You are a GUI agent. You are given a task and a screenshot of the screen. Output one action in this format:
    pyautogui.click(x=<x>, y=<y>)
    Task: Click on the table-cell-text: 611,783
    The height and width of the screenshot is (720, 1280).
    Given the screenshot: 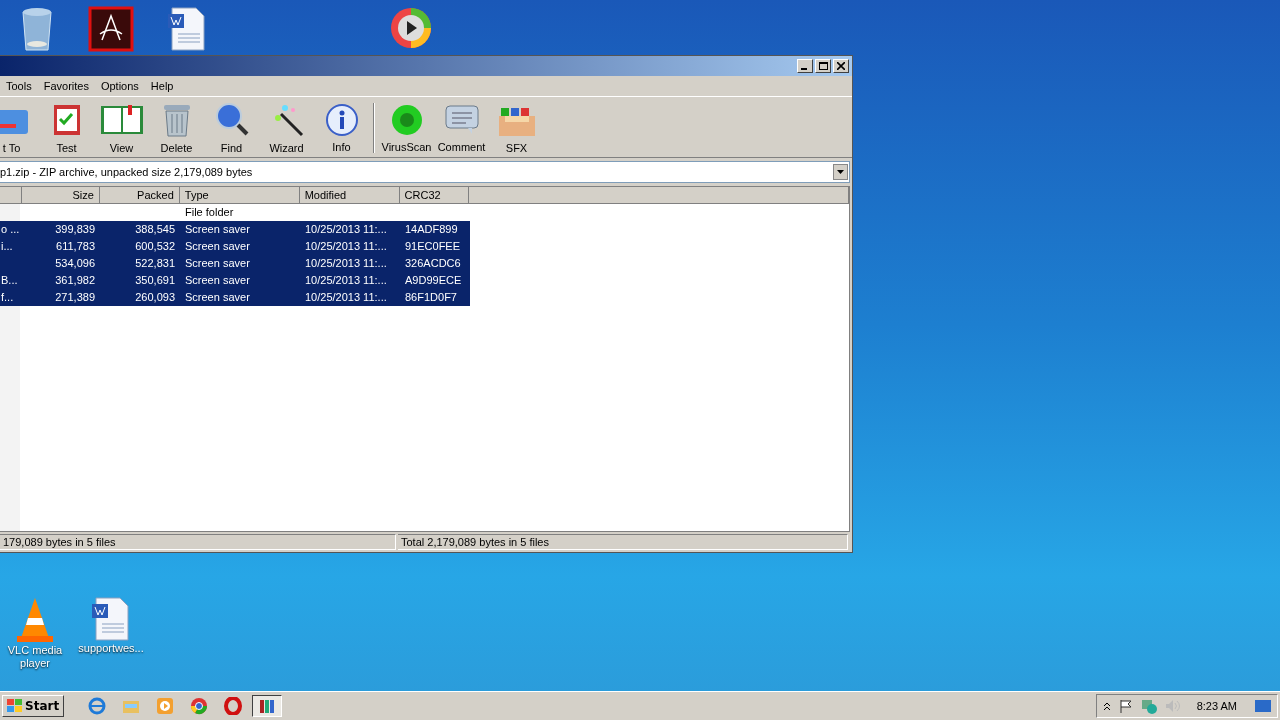 What is the action you would take?
    pyautogui.click(x=75, y=246)
    